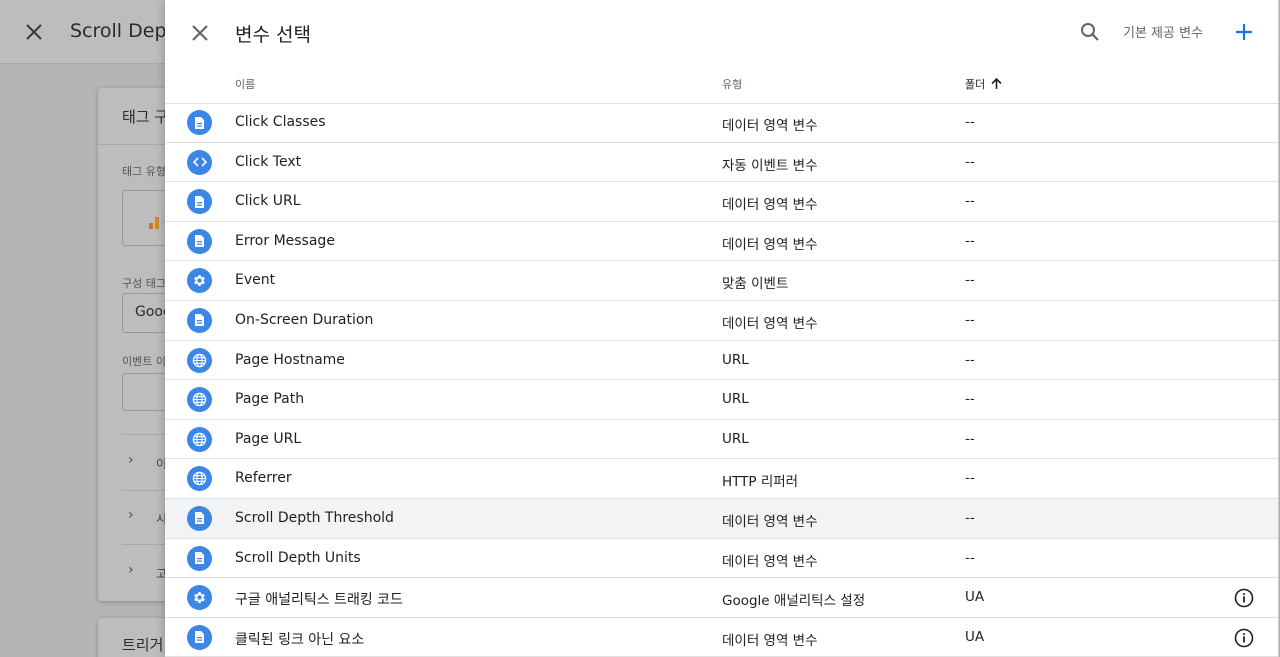 Image resolution: width=1280 pixels, height=657 pixels. I want to click on code-icon, so click(199, 162).